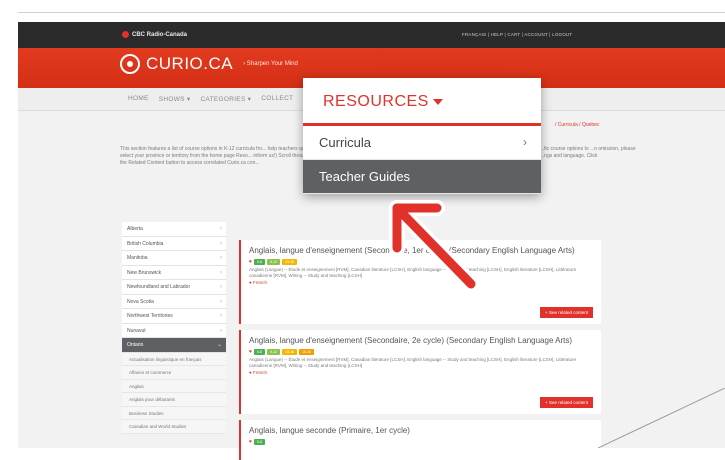 The height and width of the screenshot is (460, 725). Describe the element at coordinates (365, 176) in the screenshot. I see `menu-item-label: Teacher Guides` at that location.